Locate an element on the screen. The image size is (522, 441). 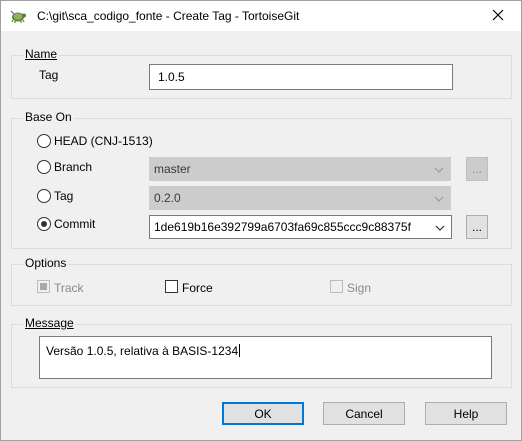
tag-name-value: 1.0.5 is located at coordinates (171, 77).